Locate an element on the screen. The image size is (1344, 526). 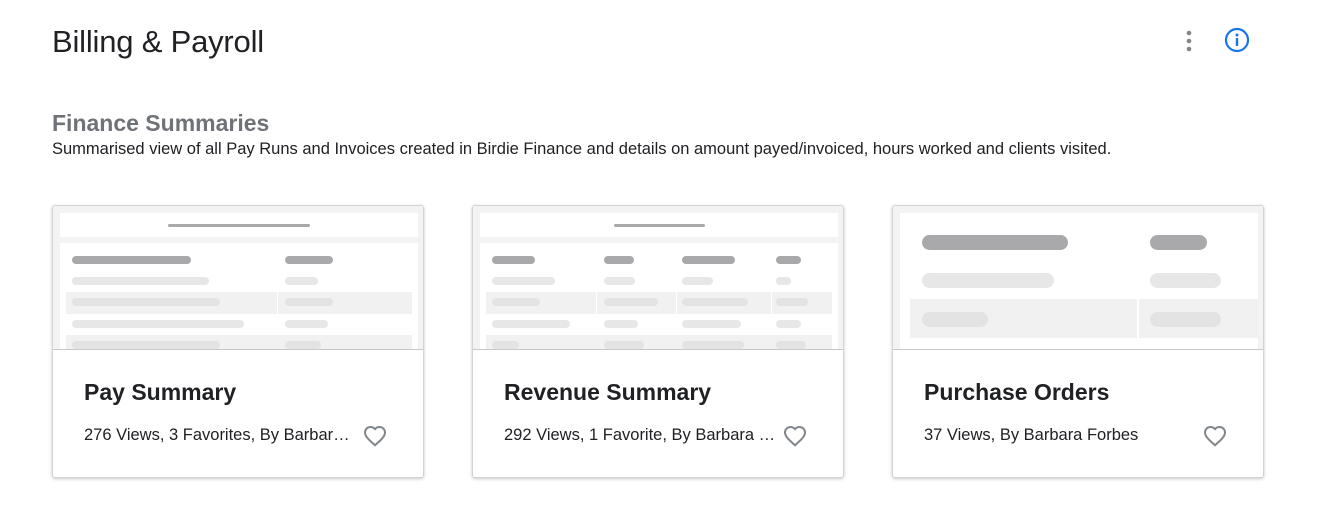
page-title: Billing & Payroll is located at coordinates (158, 41).